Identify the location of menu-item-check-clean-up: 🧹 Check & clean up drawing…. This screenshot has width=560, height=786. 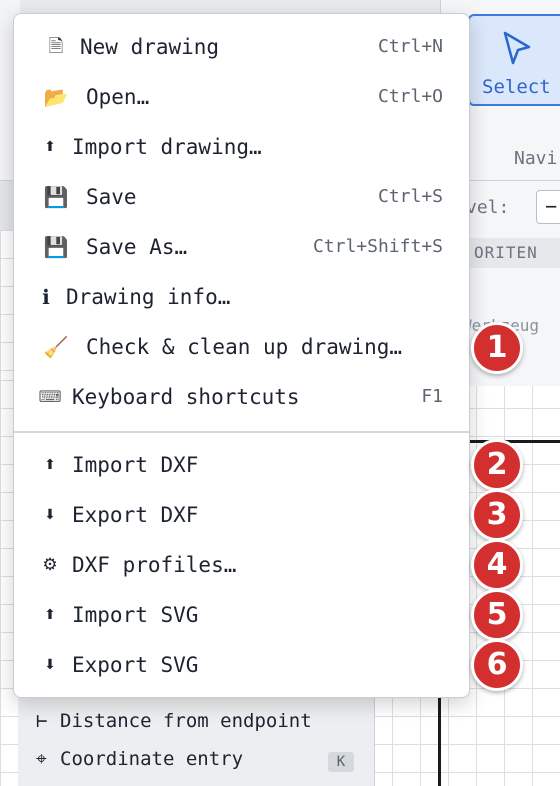
(242, 347).